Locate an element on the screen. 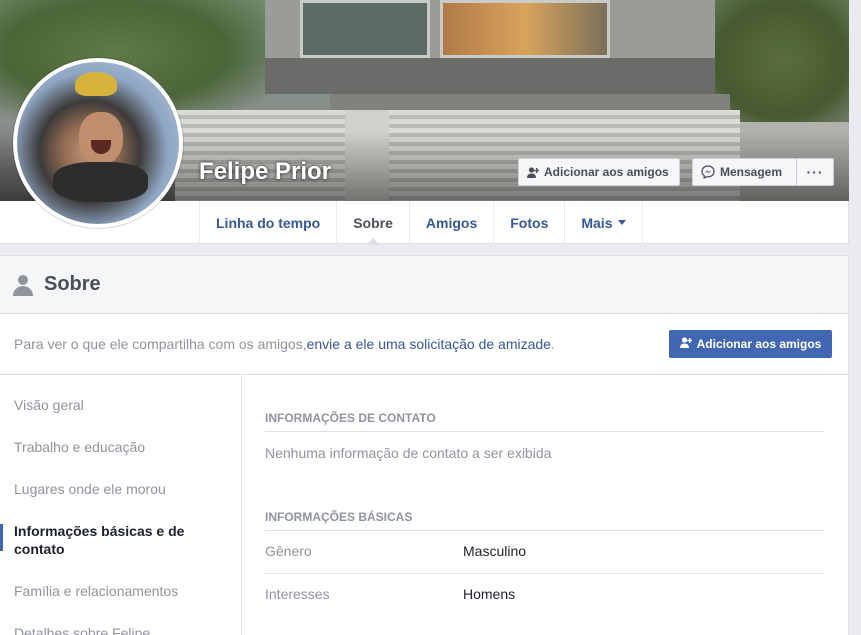 This screenshot has height=635, width=861. tab-label: Mais is located at coordinates (597, 222).